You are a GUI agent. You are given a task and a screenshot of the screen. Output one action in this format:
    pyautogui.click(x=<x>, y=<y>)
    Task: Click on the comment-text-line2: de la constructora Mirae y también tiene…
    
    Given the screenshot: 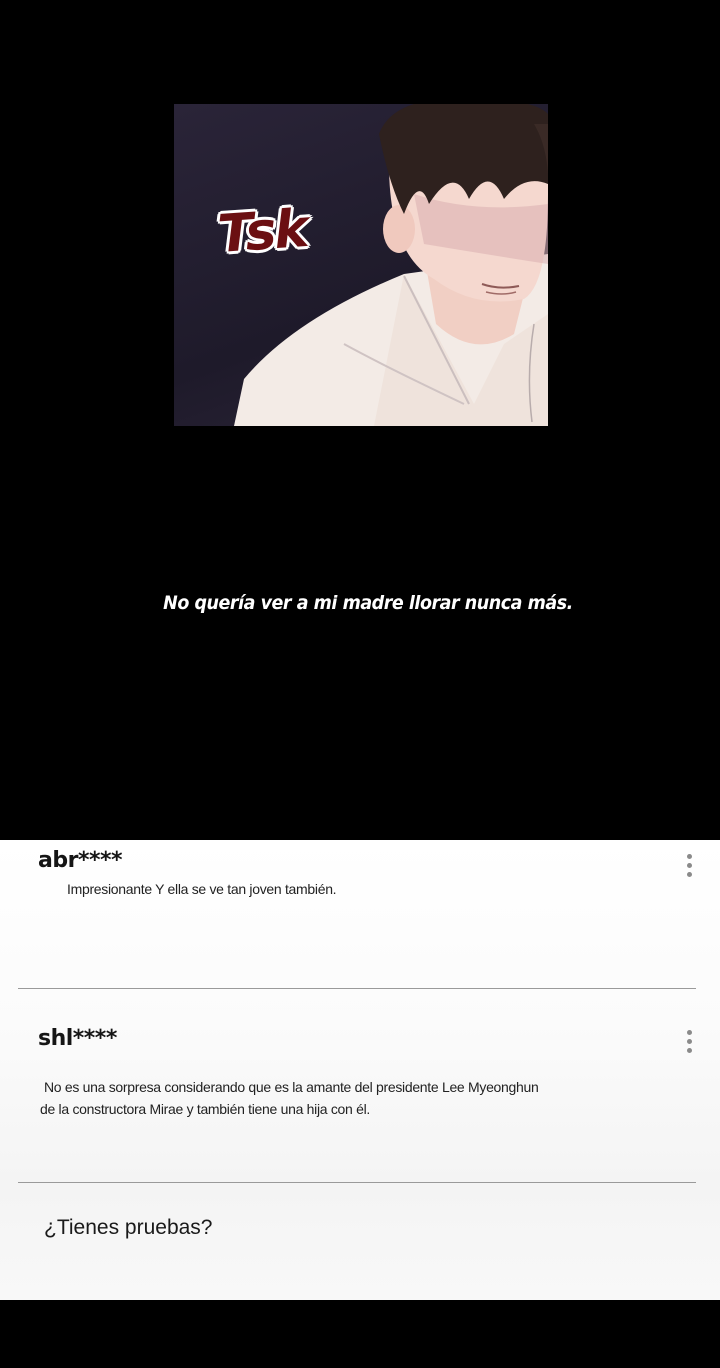 What is the action you would take?
    pyautogui.click(x=205, y=1109)
    